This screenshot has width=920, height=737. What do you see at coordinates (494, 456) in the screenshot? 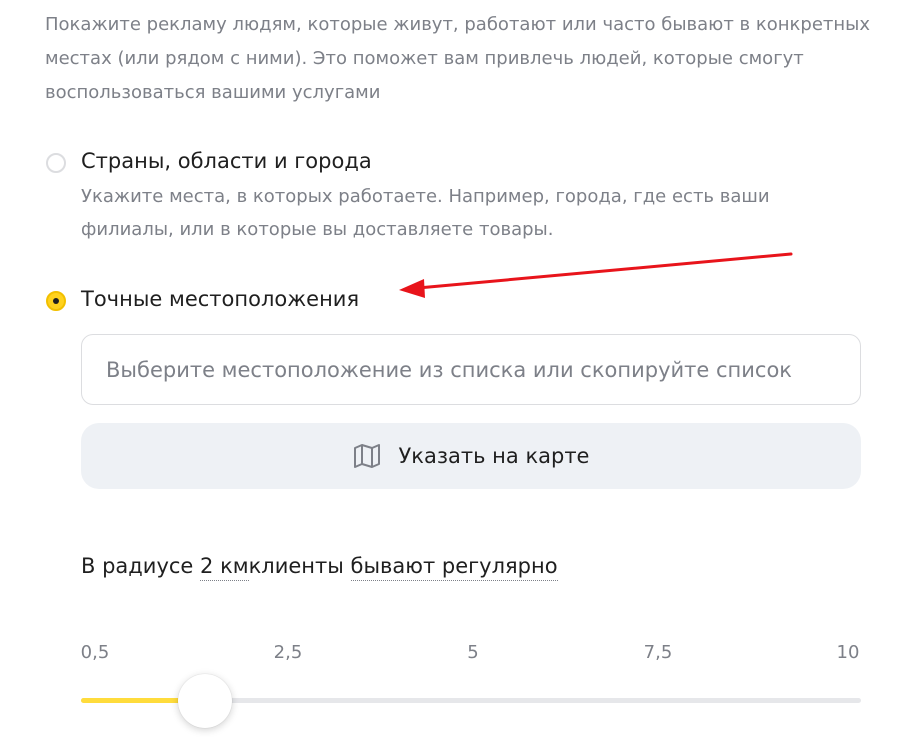
I see `show-on-map-label: Указать на карте` at bounding box center [494, 456].